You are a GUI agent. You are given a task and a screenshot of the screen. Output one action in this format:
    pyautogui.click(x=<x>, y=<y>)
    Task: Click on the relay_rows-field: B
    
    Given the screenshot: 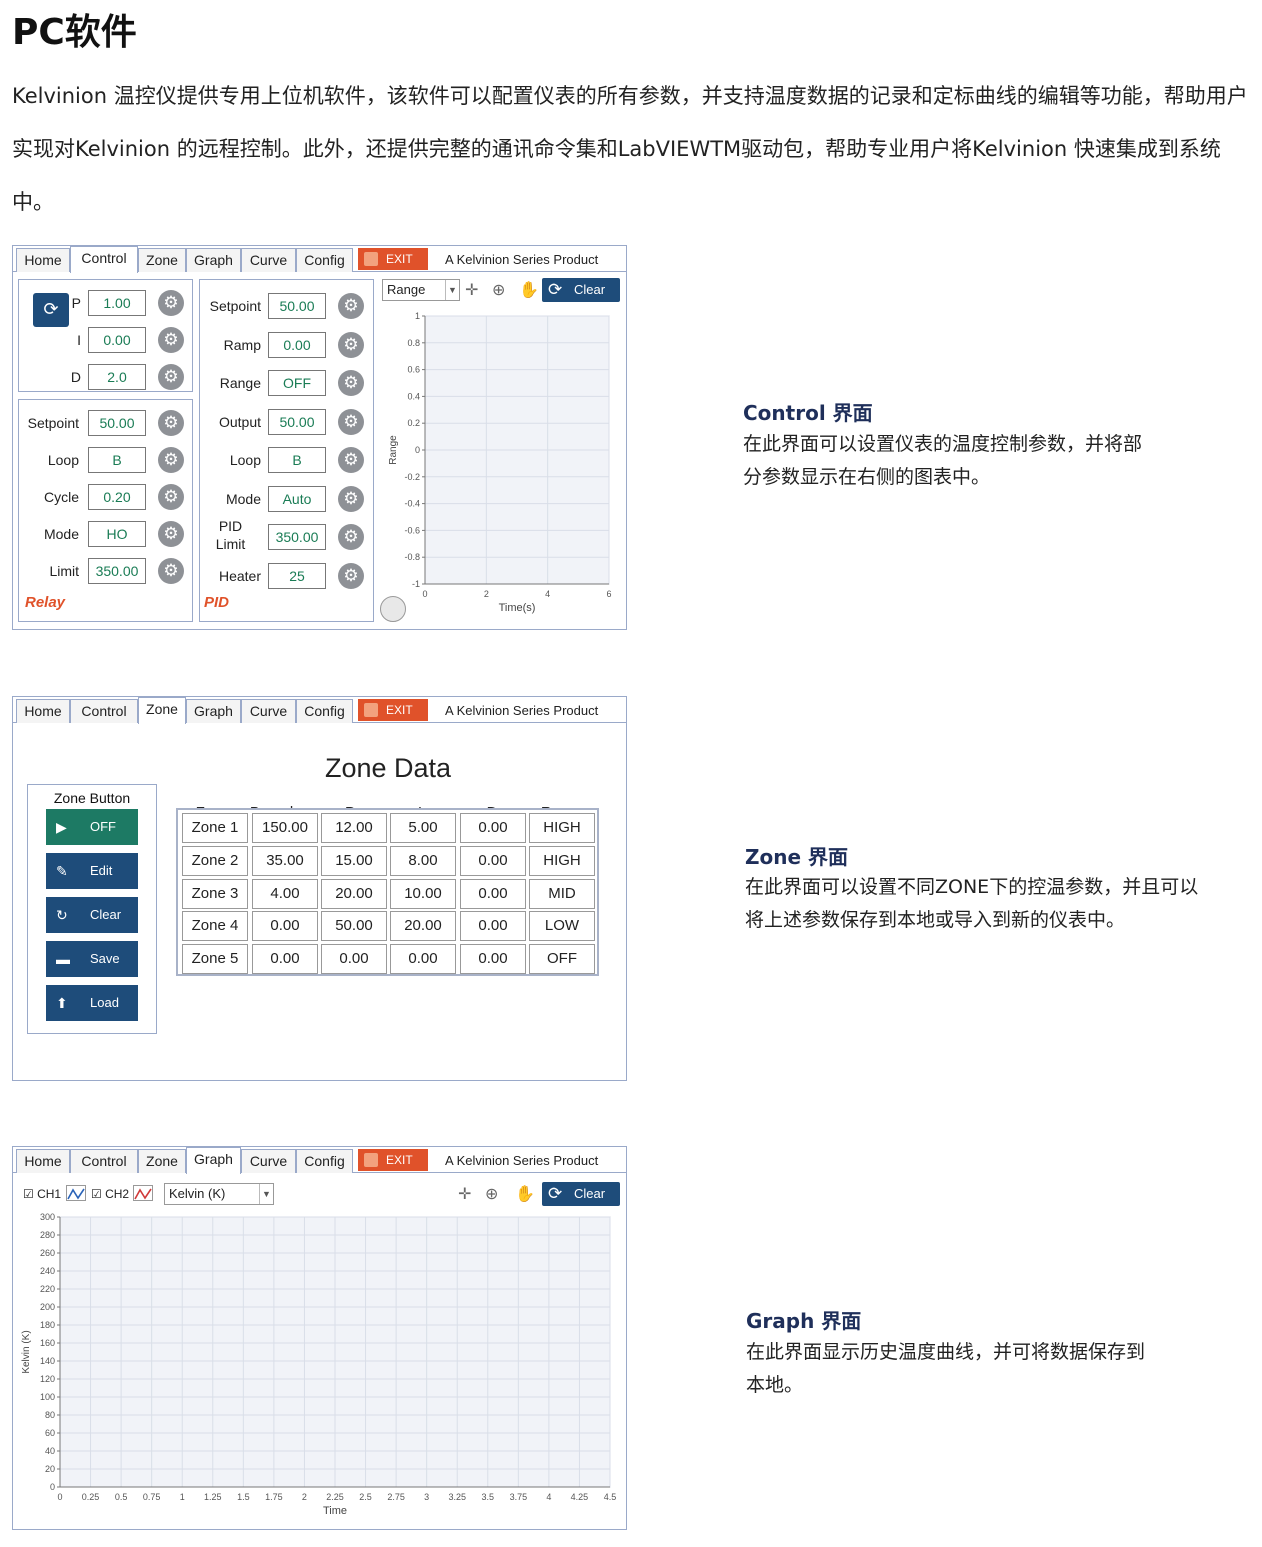 What is the action you would take?
    pyautogui.click(x=117, y=460)
    